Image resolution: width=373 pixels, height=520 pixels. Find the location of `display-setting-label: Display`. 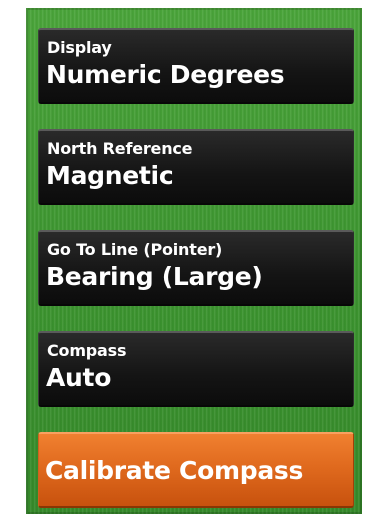

display-setting-label: Display is located at coordinates (79, 47).